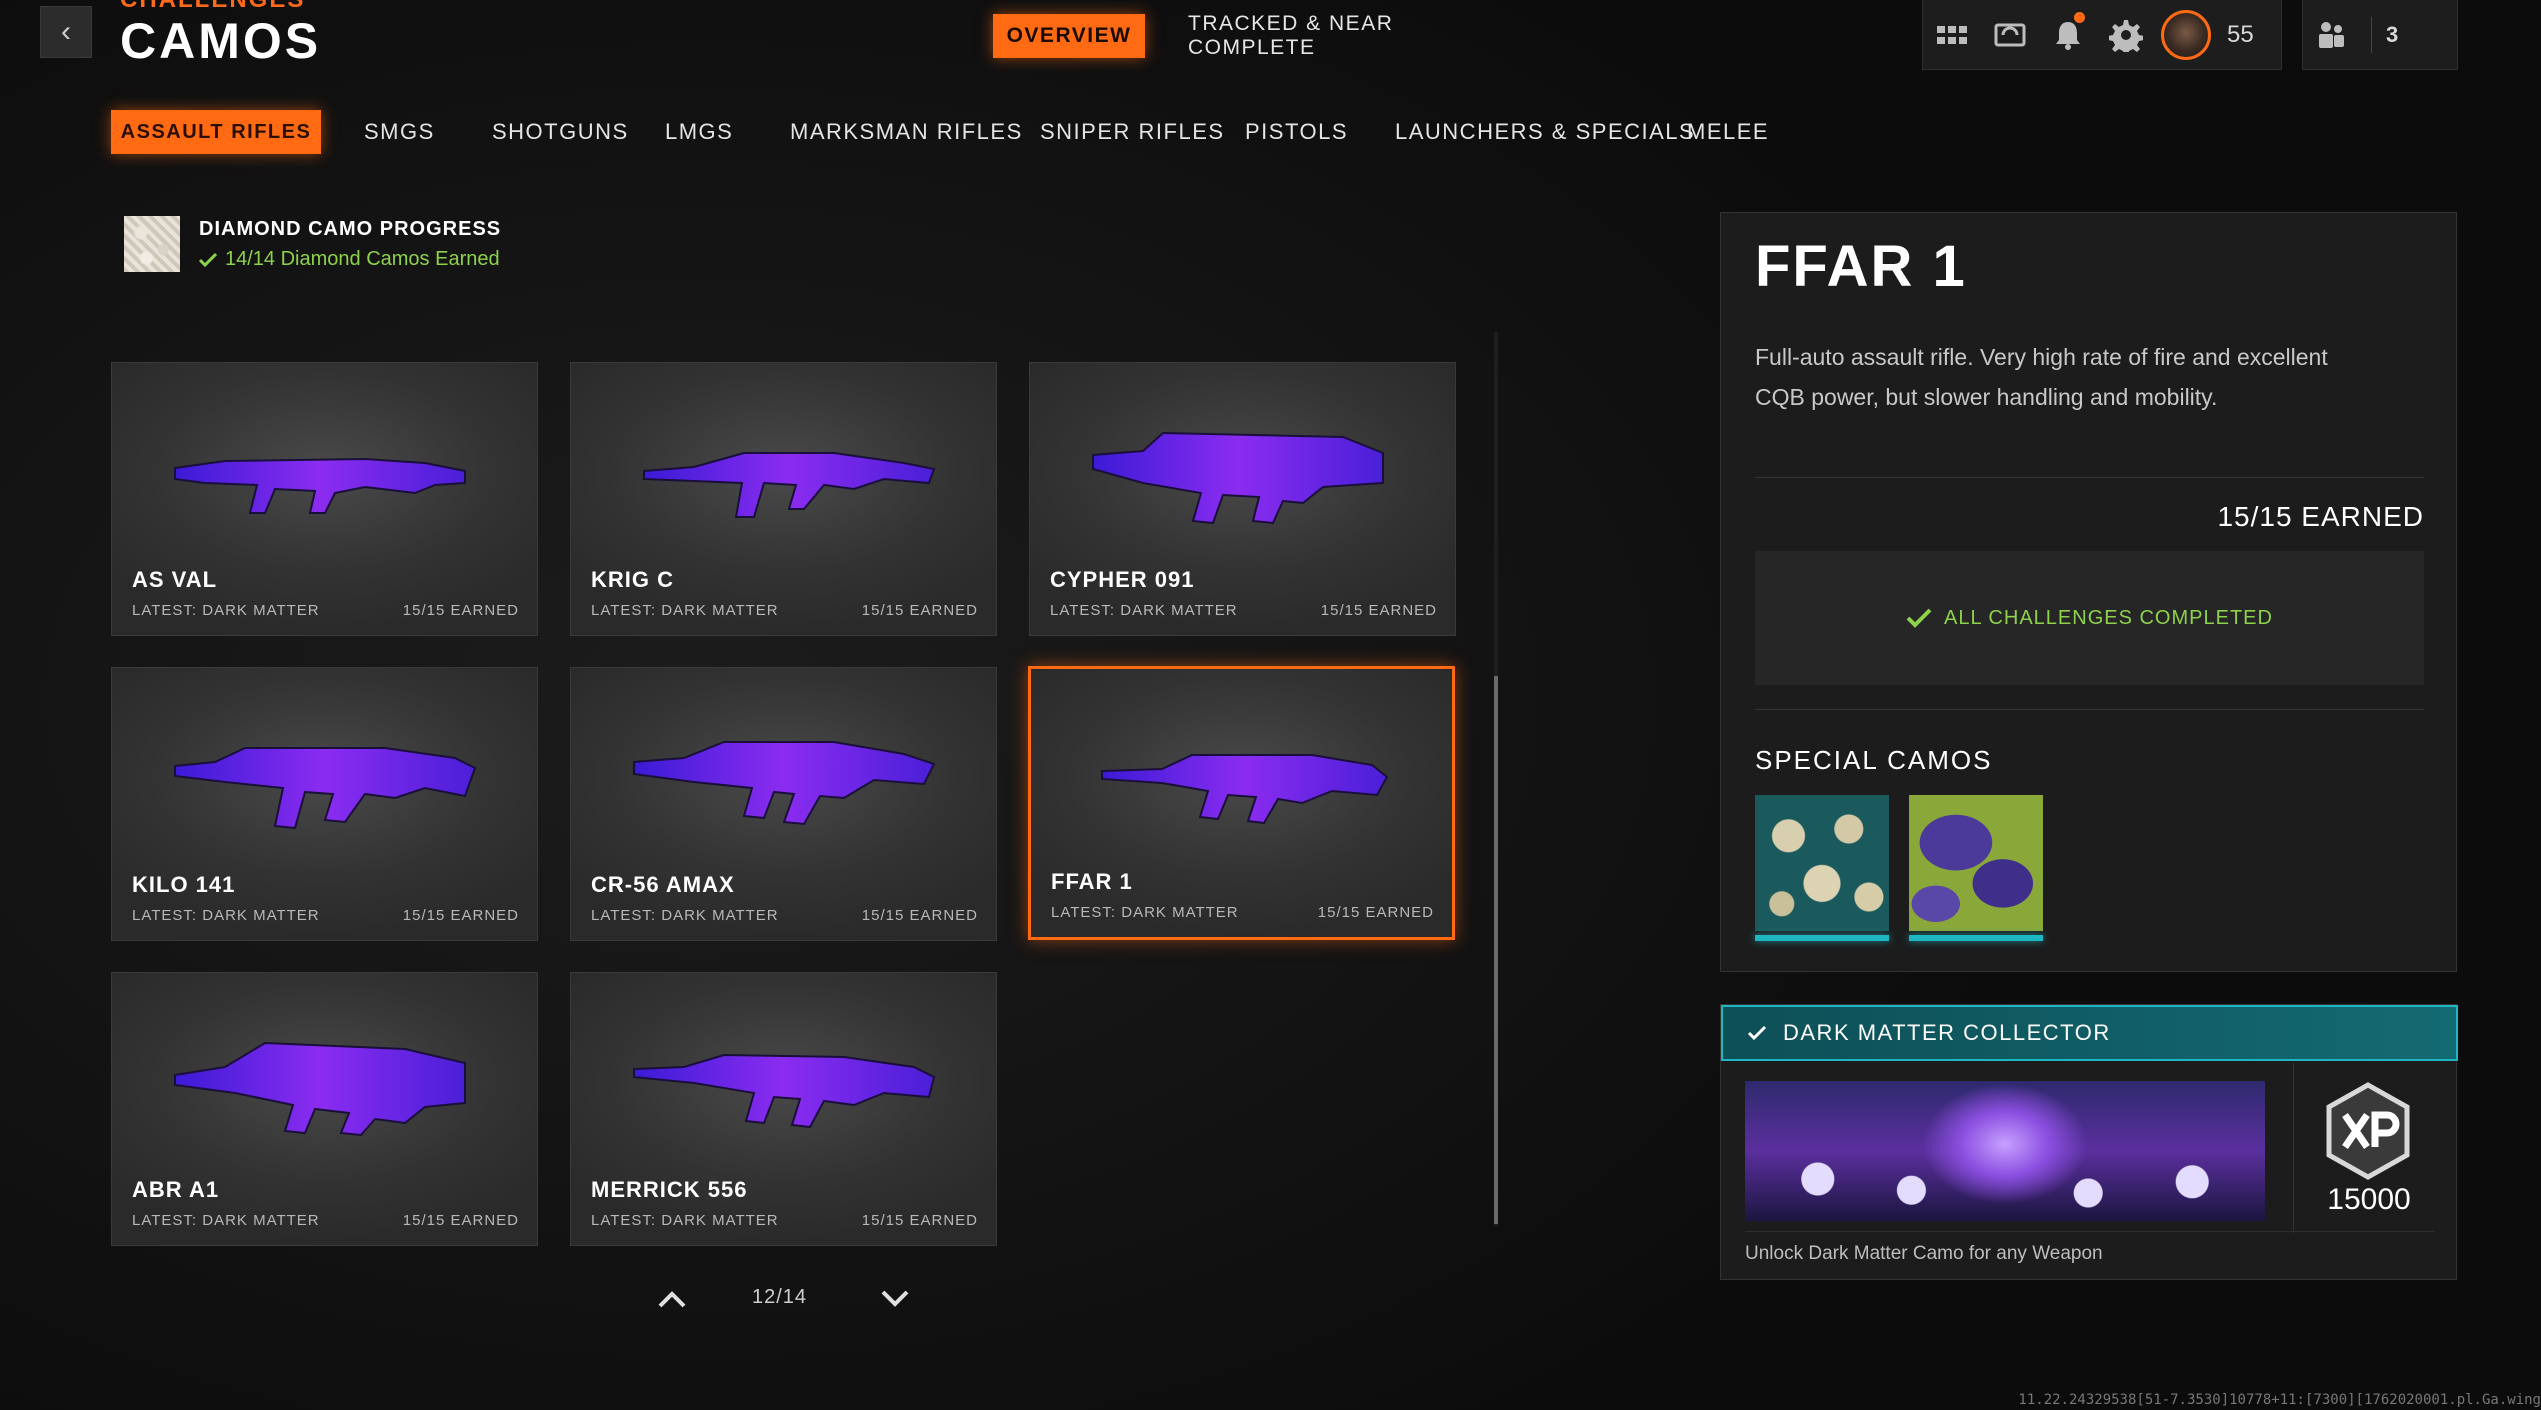 The width and height of the screenshot is (2541, 1410). What do you see at coordinates (2320, 516) in the screenshot?
I see `detail-earned: 15/15 EARNED` at bounding box center [2320, 516].